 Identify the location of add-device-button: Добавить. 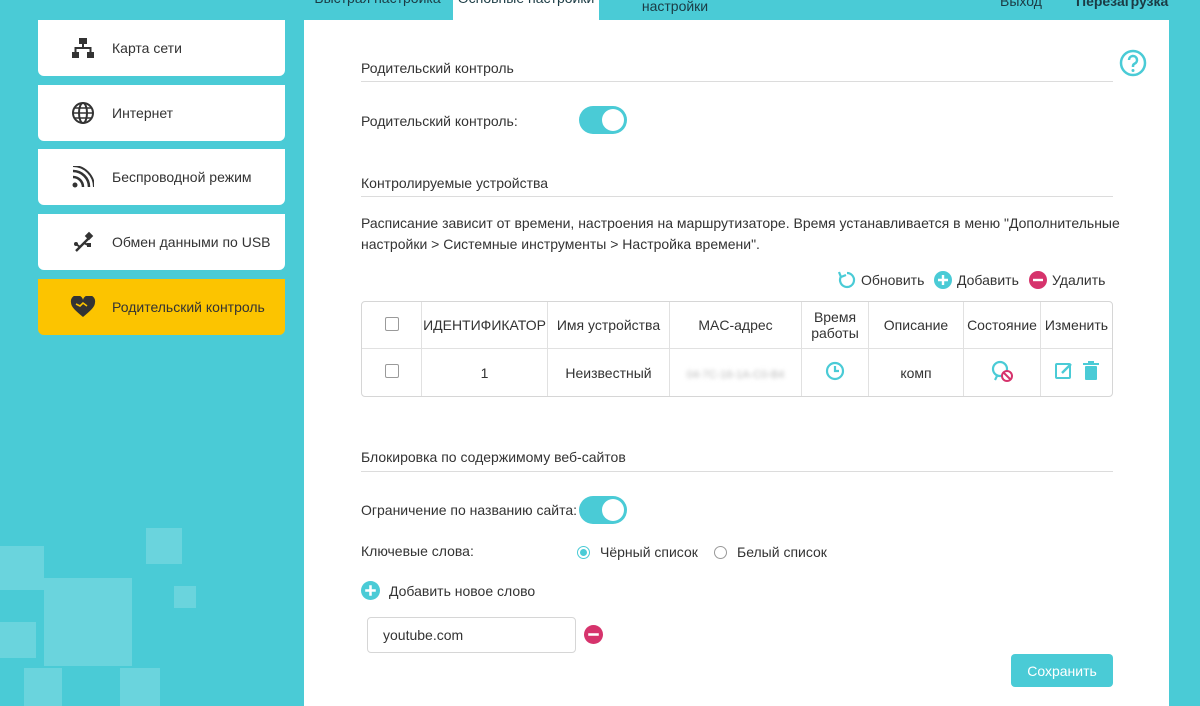
(976, 280).